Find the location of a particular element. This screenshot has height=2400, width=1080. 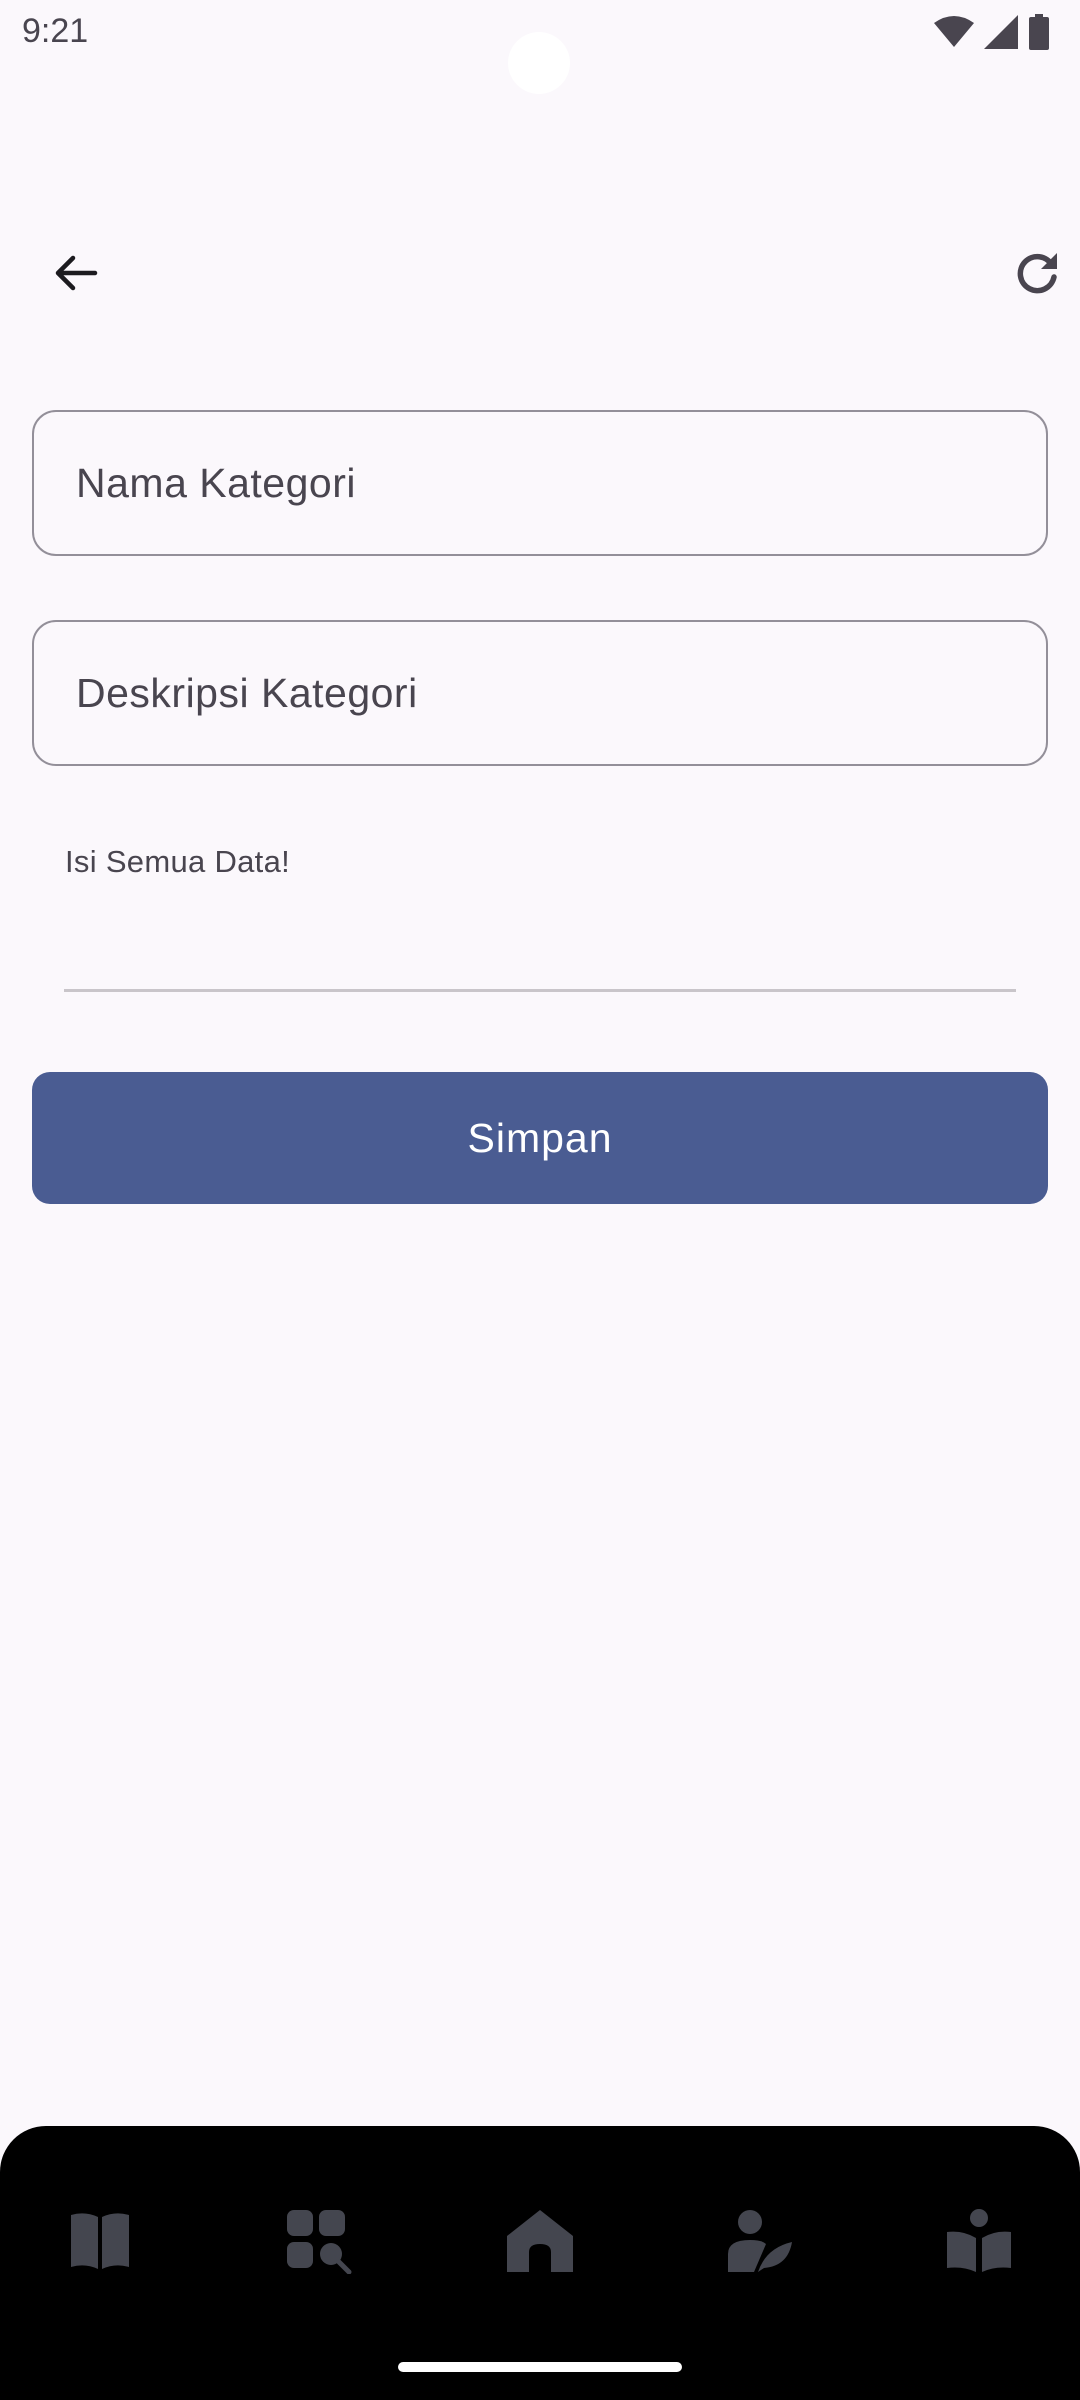

refresh-icon is located at coordinates (1037, 273).